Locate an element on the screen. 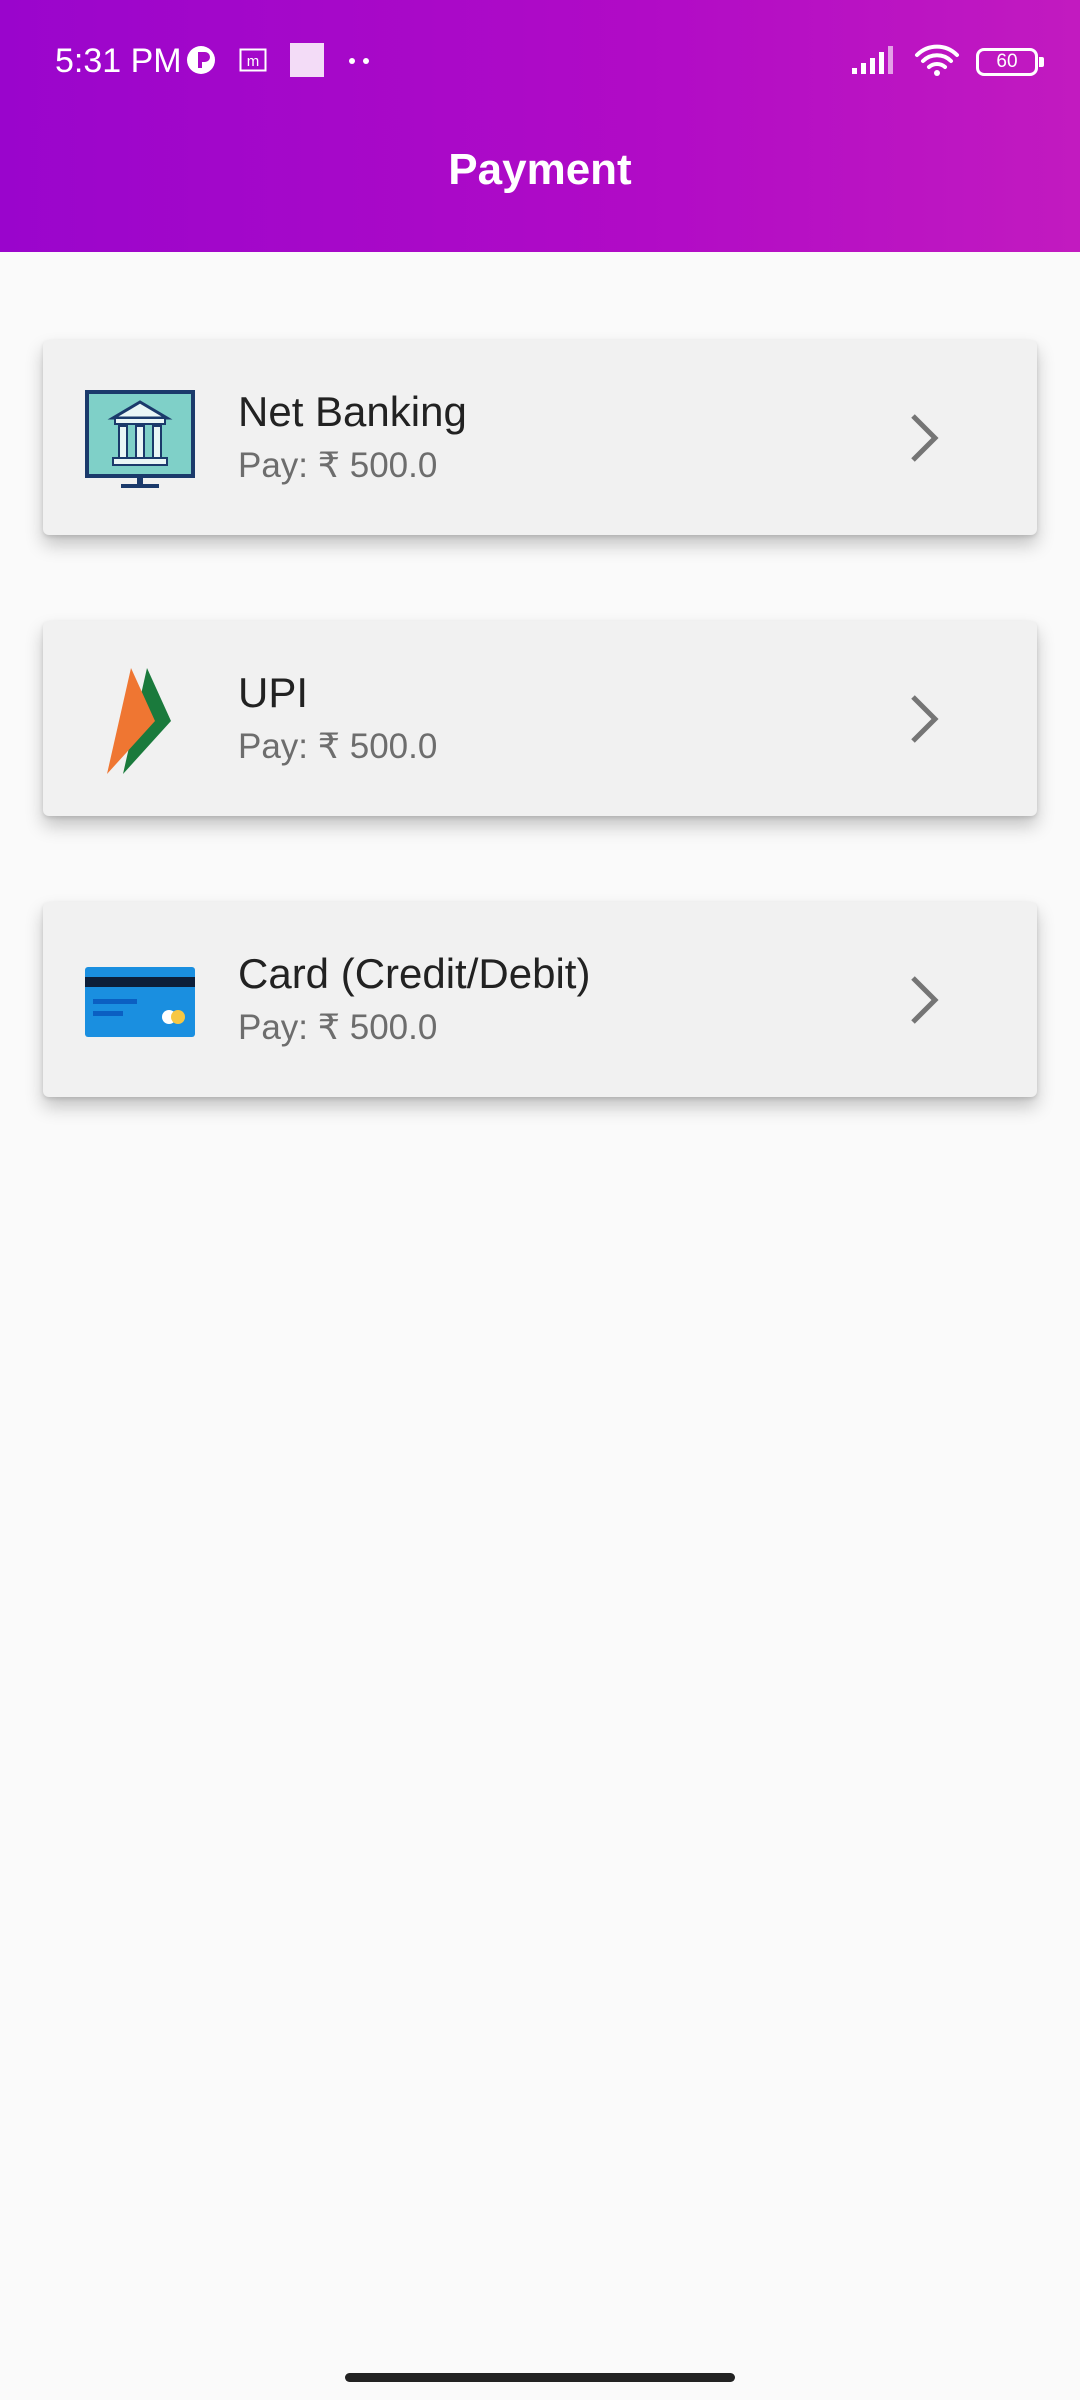 Image resolution: width=1080 pixels, height=2400 pixels. notification-p-icon is located at coordinates (201, 62).